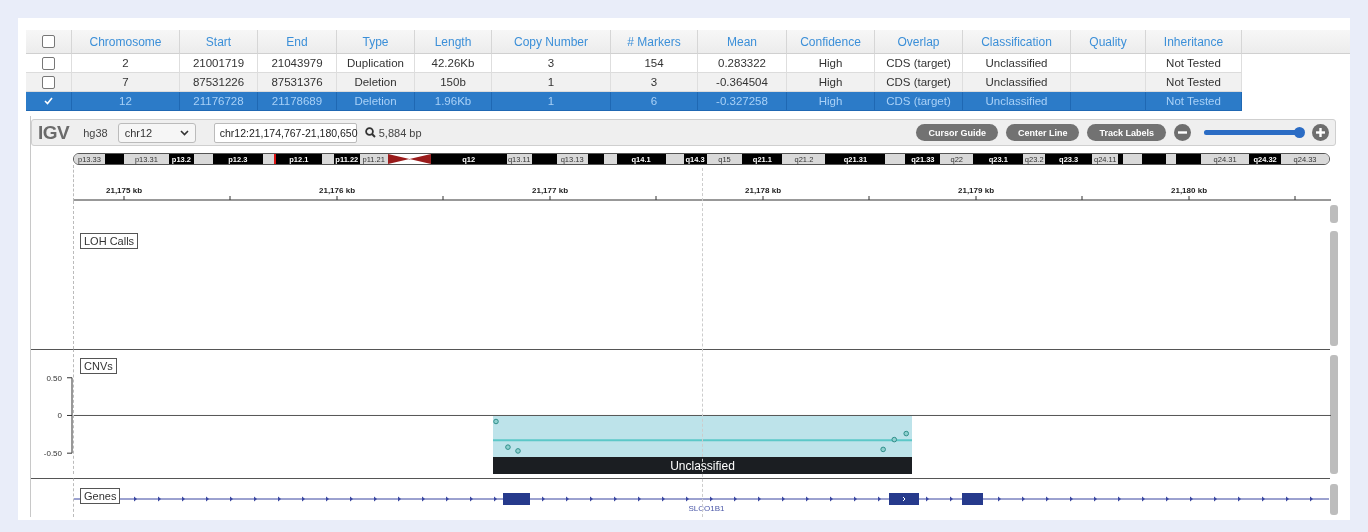  What do you see at coordinates (1108, 42) in the screenshot?
I see `column-header: Quality` at bounding box center [1108, 42].